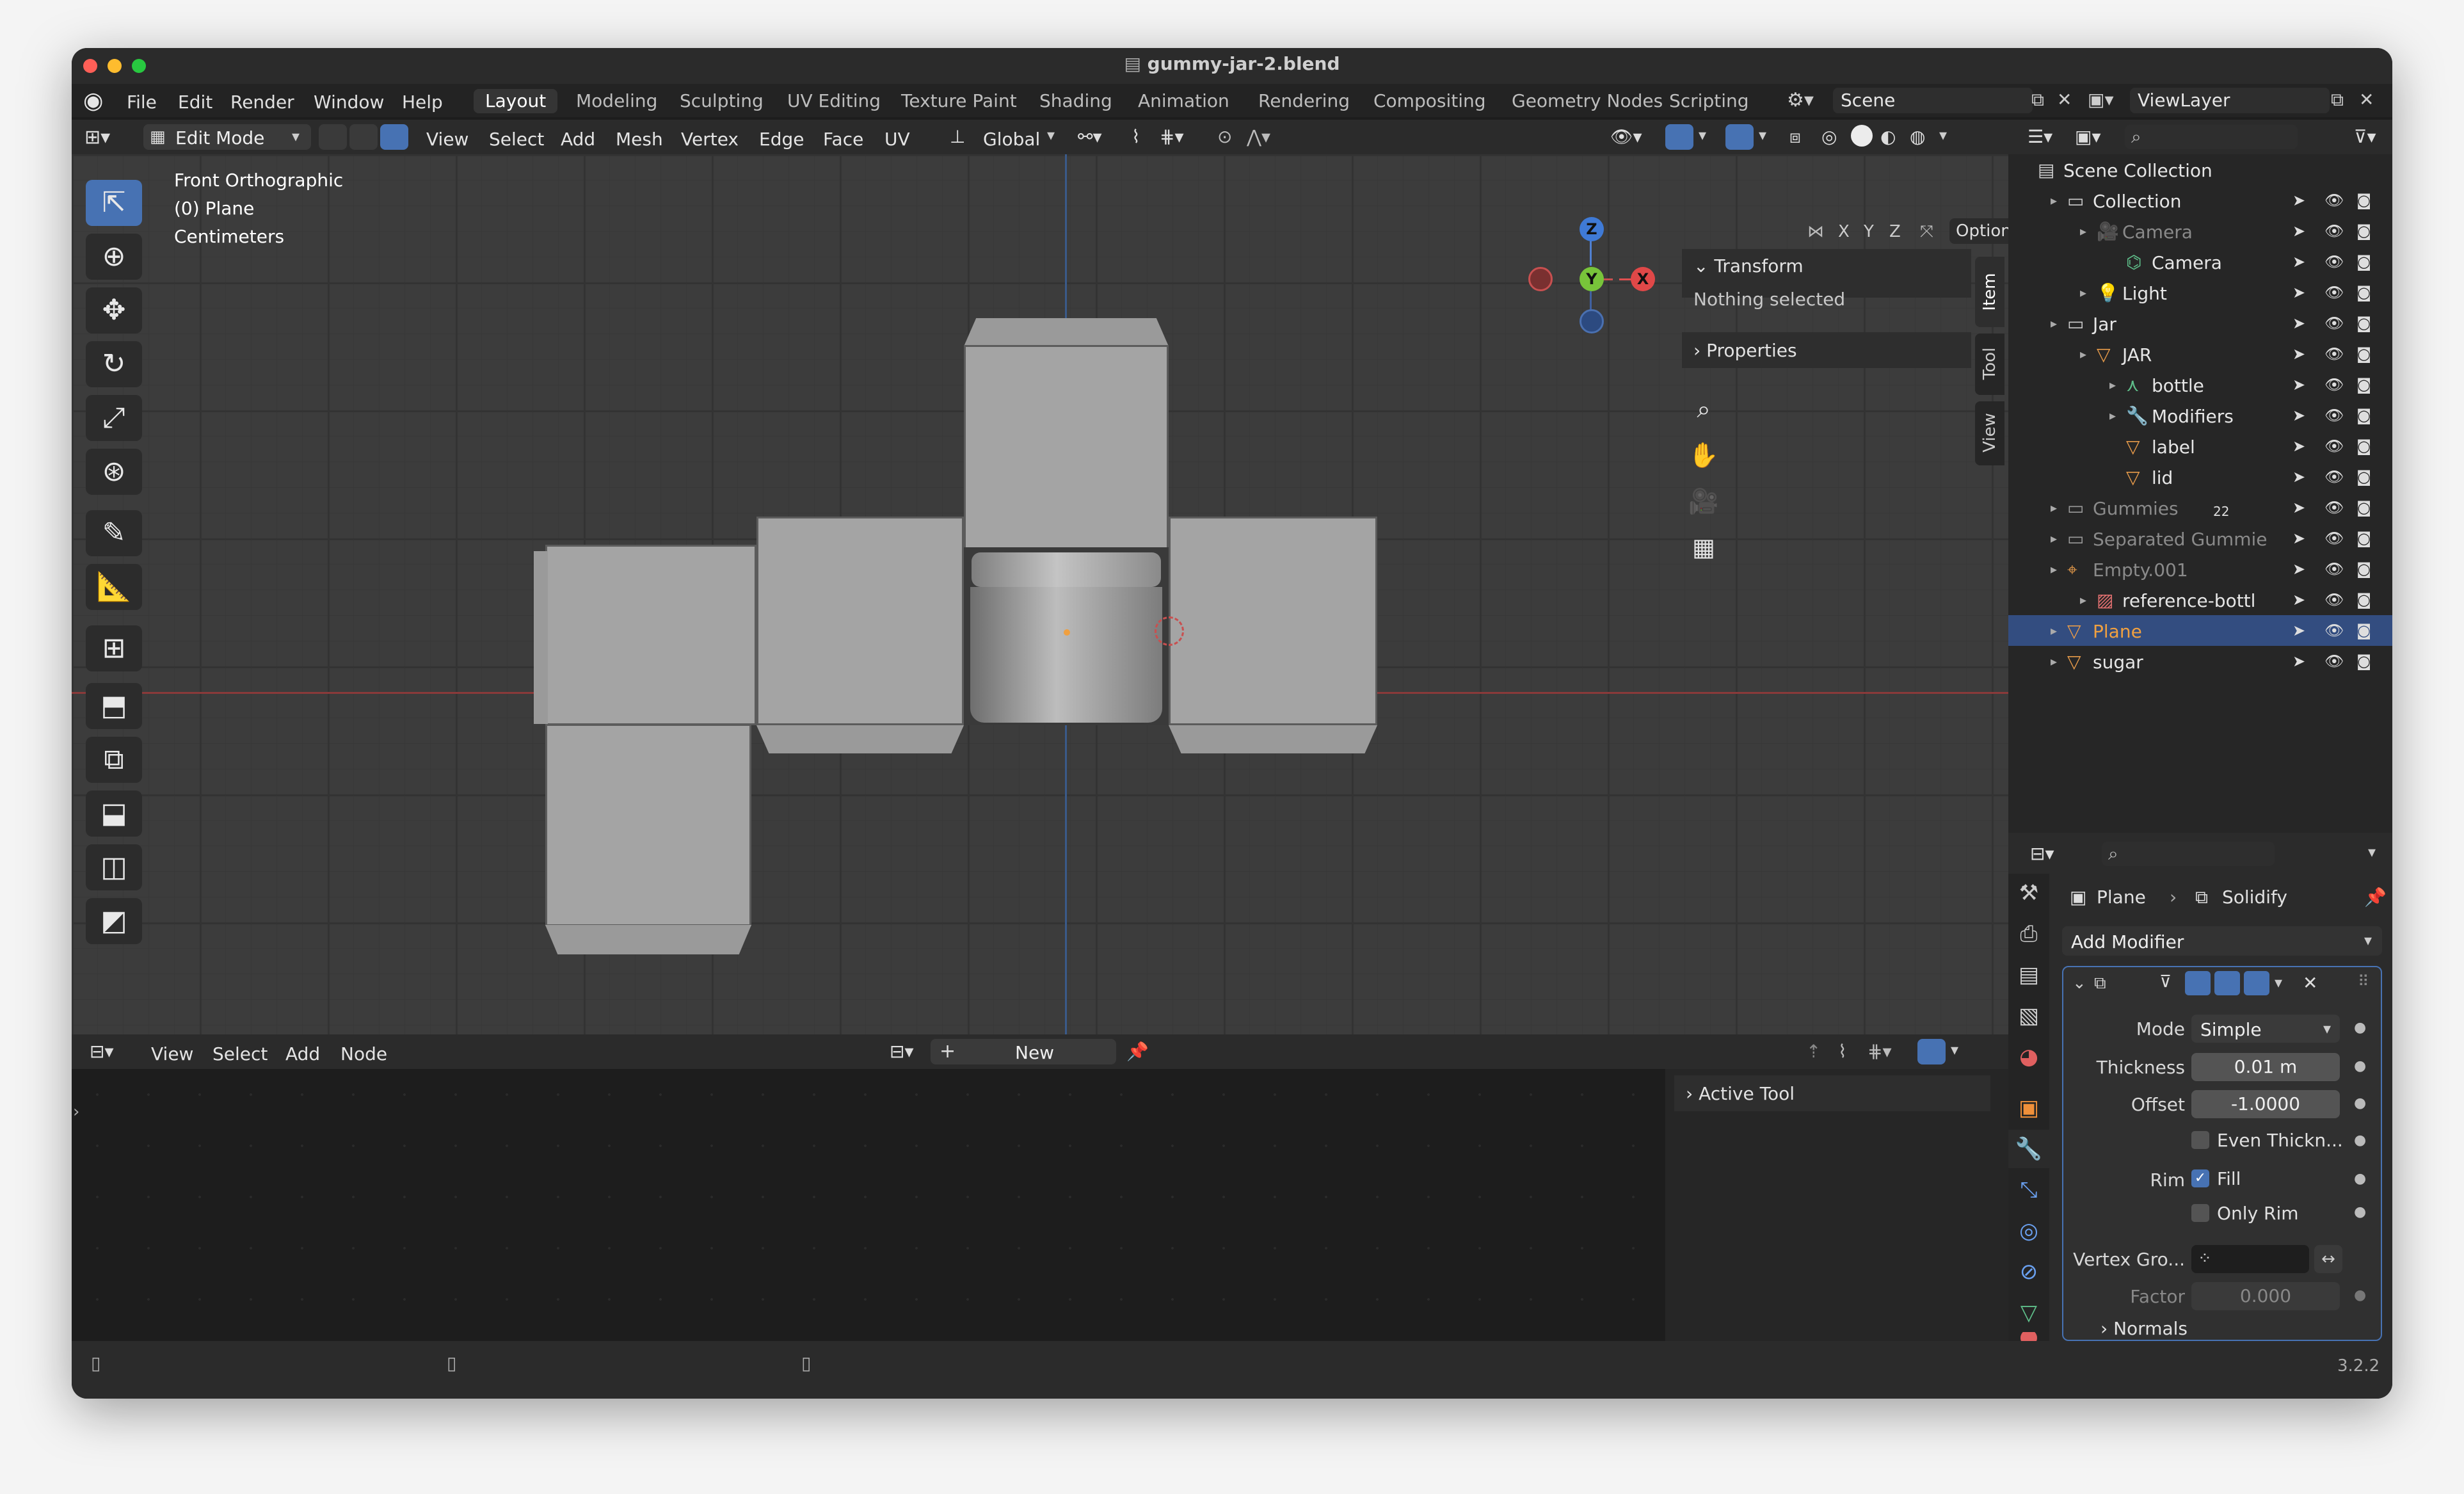 The height and width of the screenshot is (1494, 2464). I want to click on outliner-row: ▸ ▭ Separated Gummie ➤ 👁 ◙, so click(2200, 538).